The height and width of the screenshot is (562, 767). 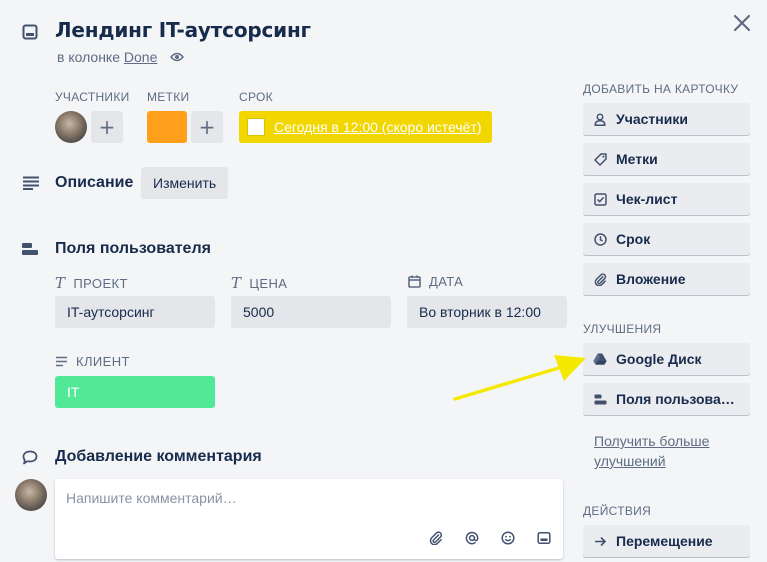 I want to click on custom-fields-title: Поля пользователя, so click(x=133, y=248).